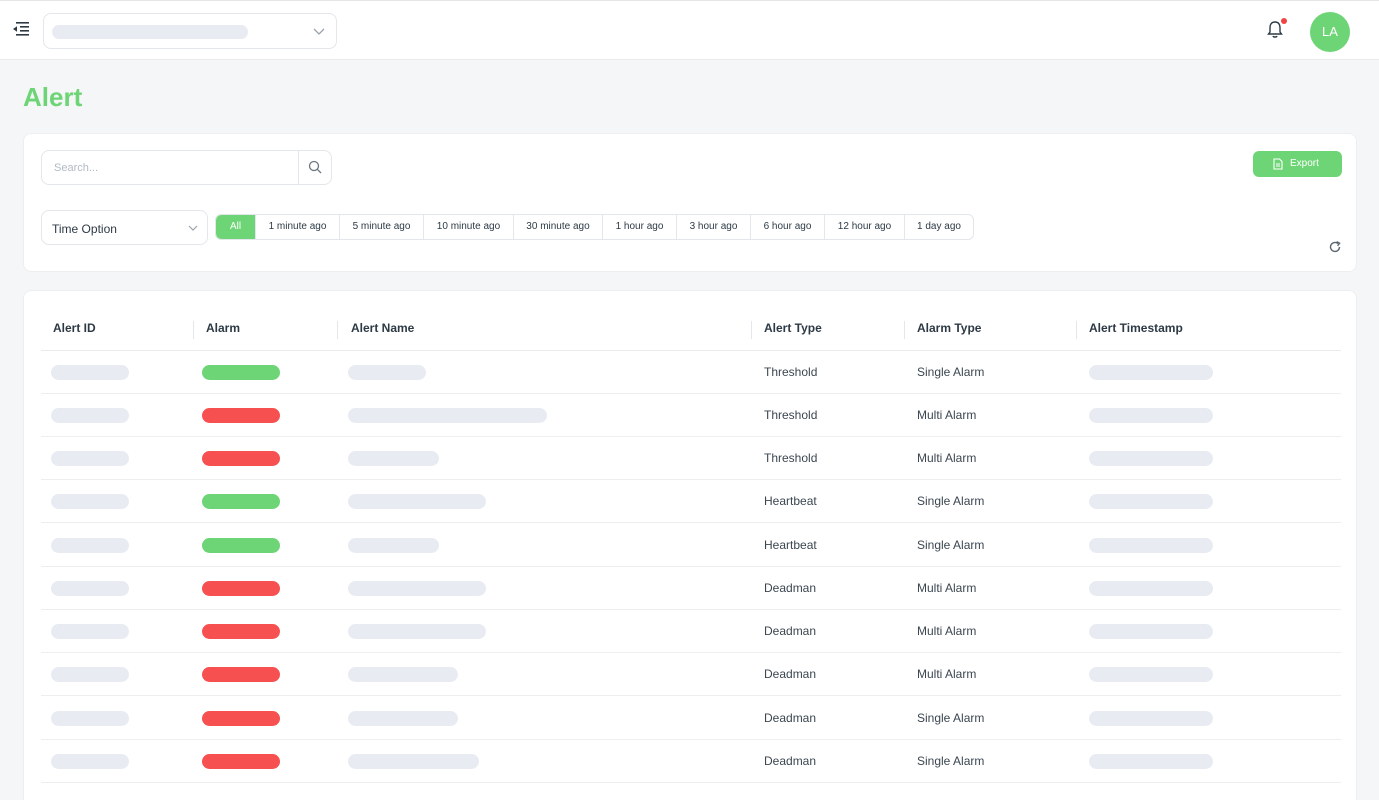 This screenshot has width=1379, height=800. What do you see at coordinates (170, 167) in the screenshot?
I see `search-input` at bounding box center [170, 167].